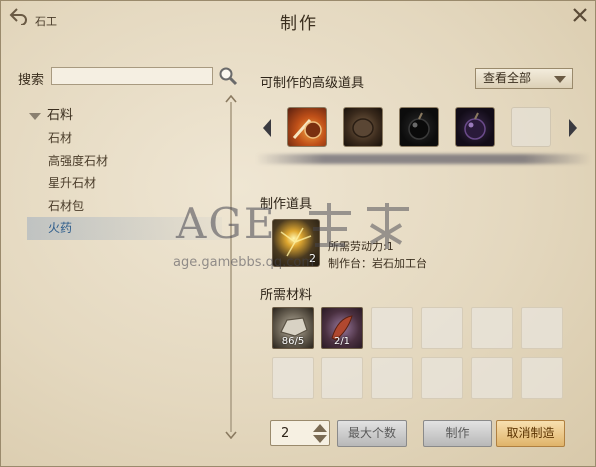 This screenshot has height=467, width=596. I want to click on purple-bomb-icon, so click(475, 126).